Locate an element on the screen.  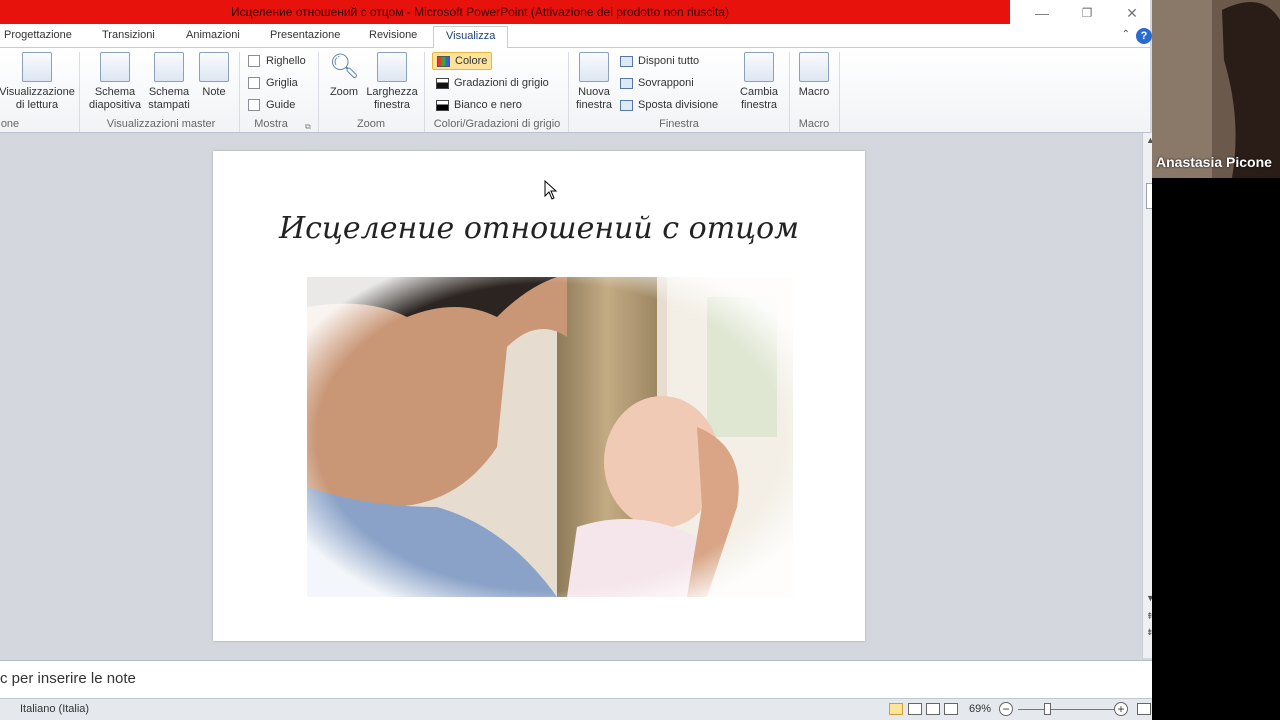
grayscale-button: Gradazioni di grigio is located at coordinates (492, 83).